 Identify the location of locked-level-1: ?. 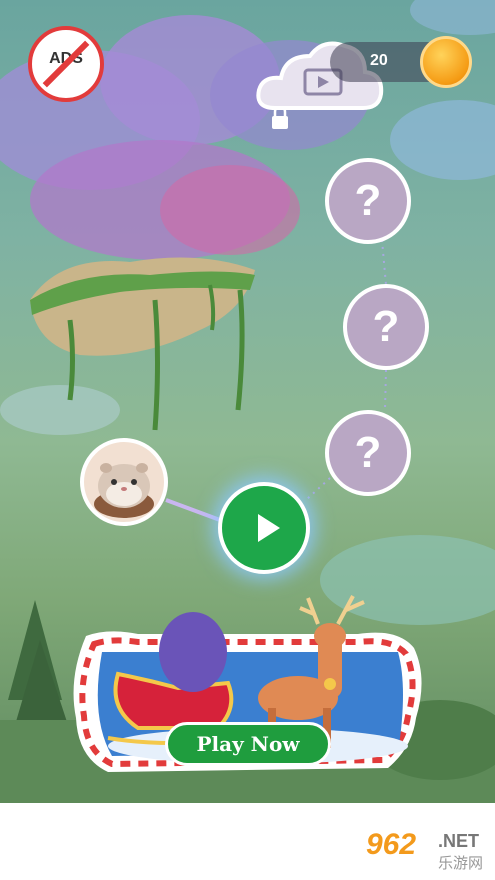
(368, 201).